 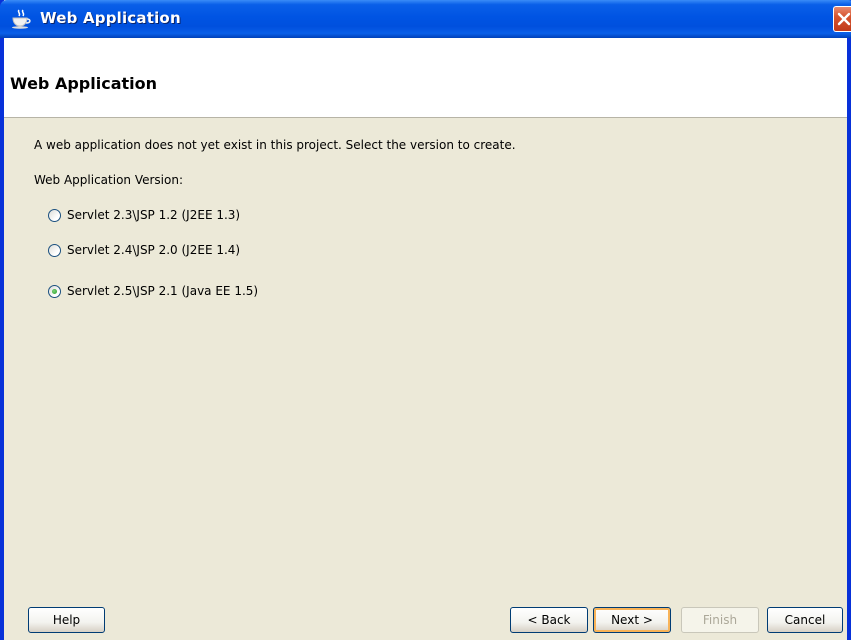 I want to click on radio-option-servlet-2-5: Servlet 2.5\JSP 2.1 (Java EE 1.5), so click(x=153, y=291).